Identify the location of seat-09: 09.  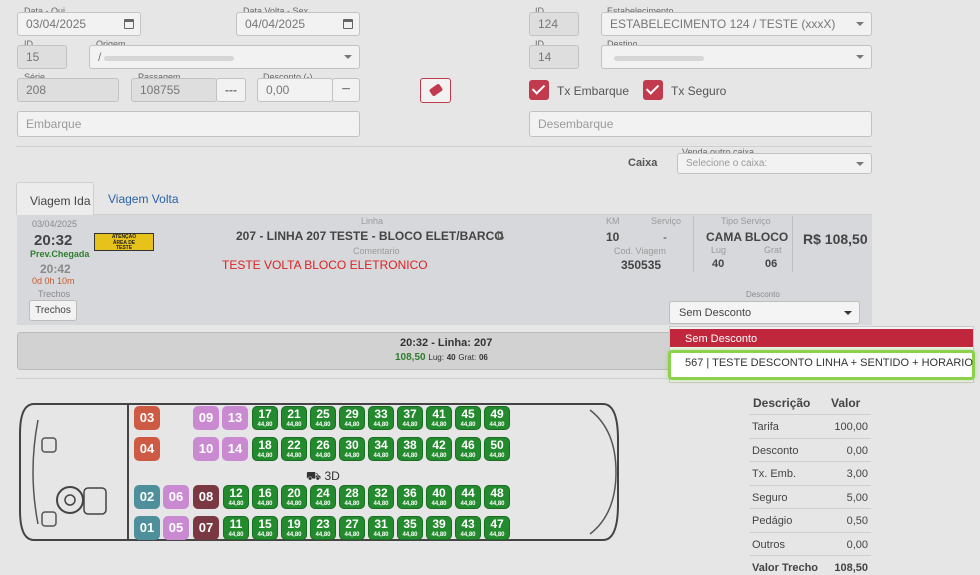
(206, 418).